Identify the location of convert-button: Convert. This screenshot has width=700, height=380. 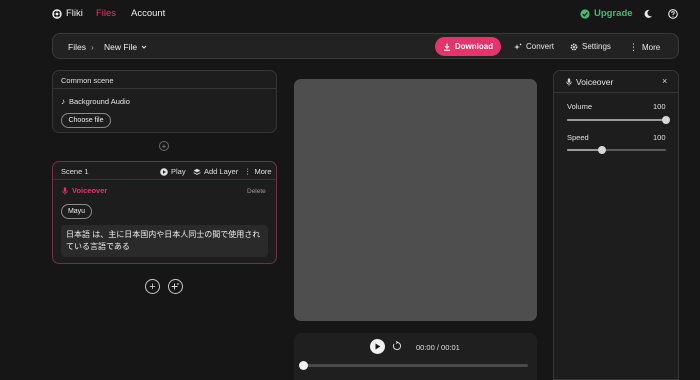
(534, 46).